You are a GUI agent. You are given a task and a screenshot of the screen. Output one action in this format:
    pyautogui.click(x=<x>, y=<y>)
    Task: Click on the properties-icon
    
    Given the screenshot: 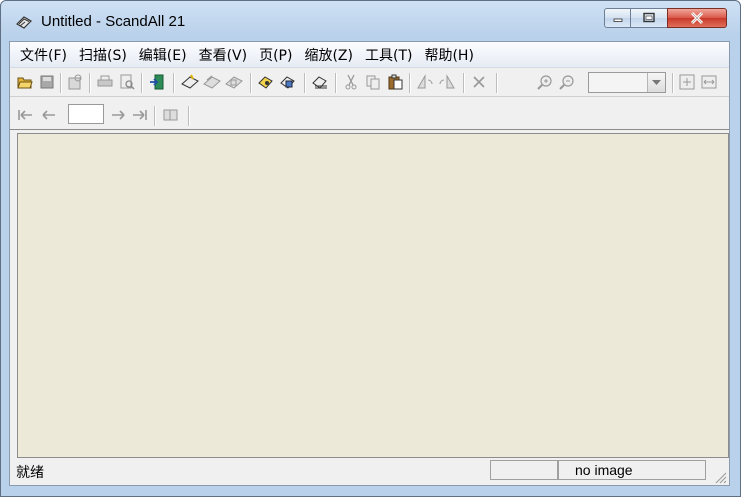 What is the action you would take?
    pyautogui.click(x=75, y=82)
    